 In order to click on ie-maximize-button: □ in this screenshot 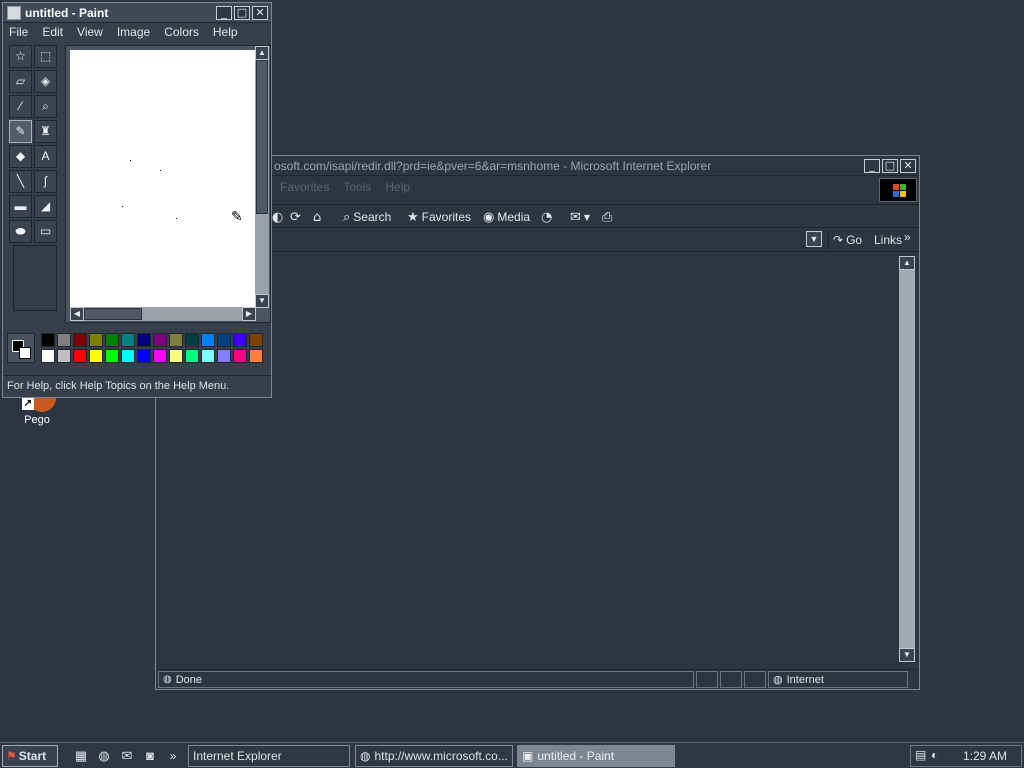, I will do `click(890, 166)`.